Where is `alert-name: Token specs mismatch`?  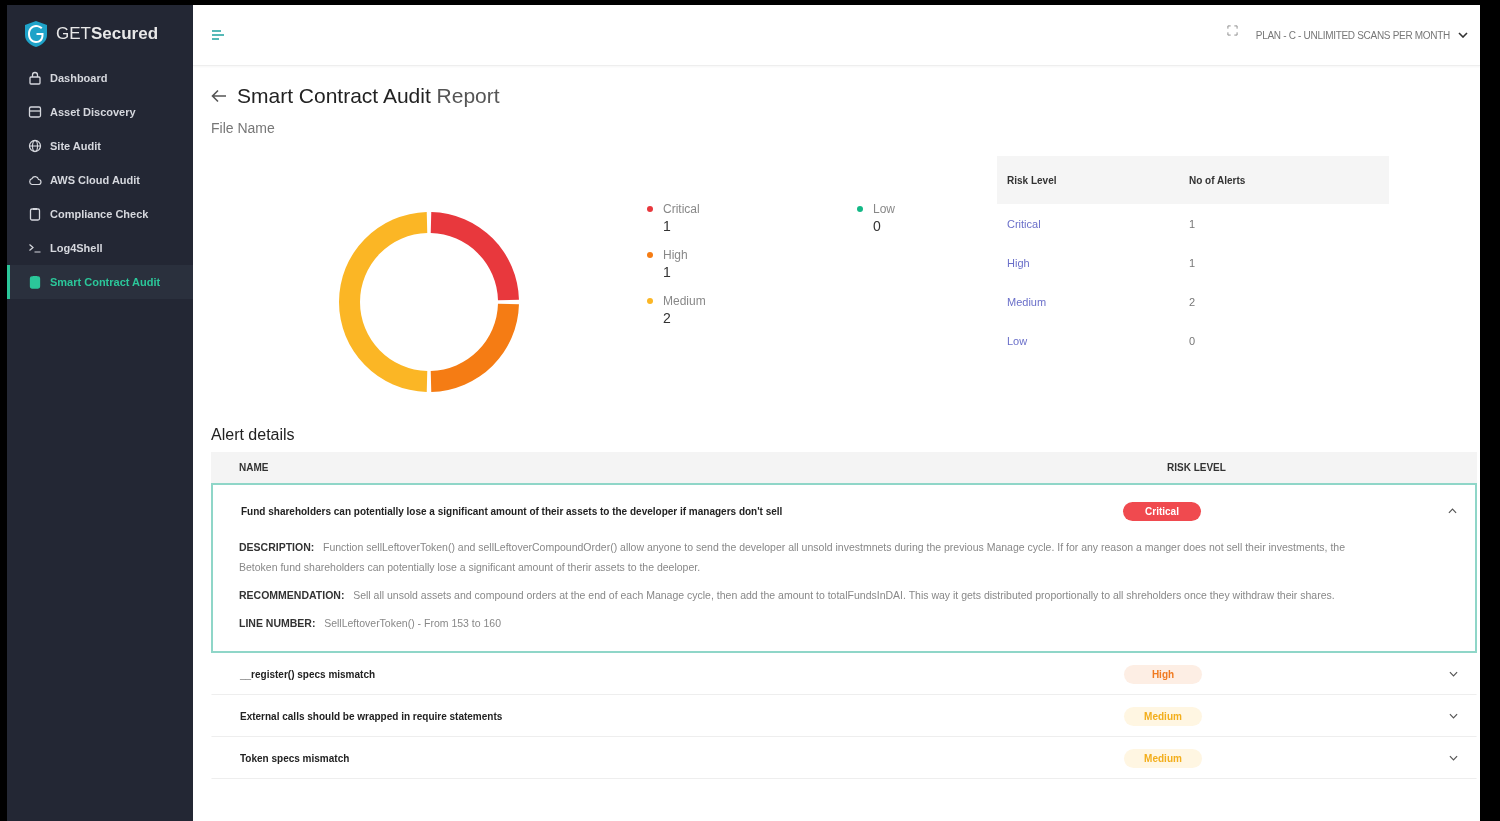
alert-name: Token specs mismatch is located at coordinates (295, 758).